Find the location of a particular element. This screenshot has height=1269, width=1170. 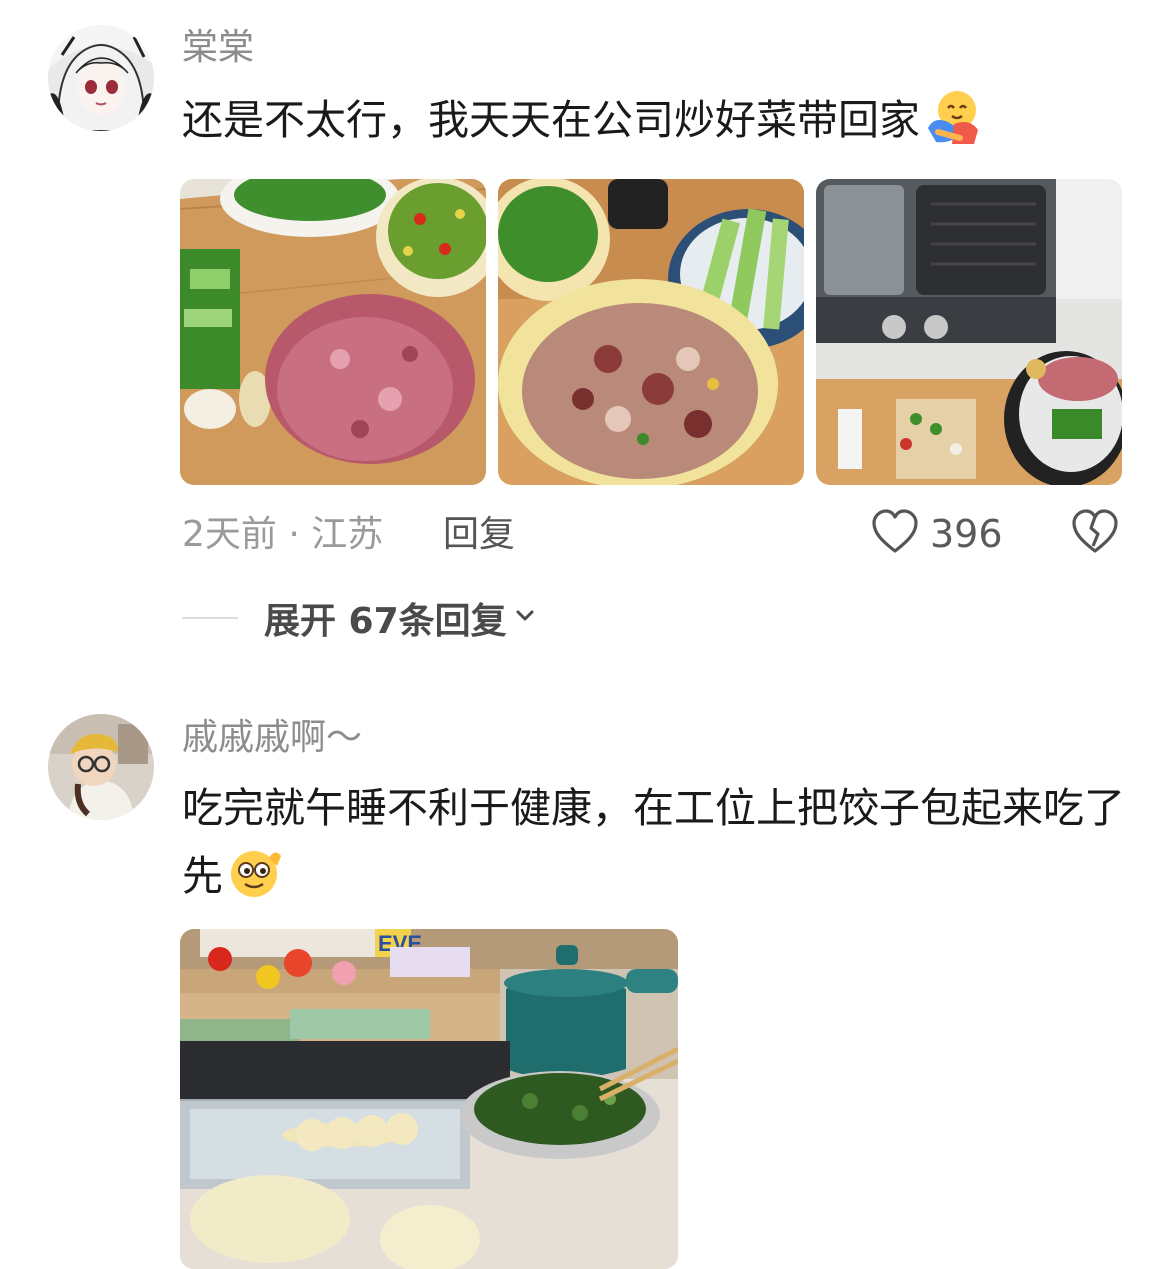

expand-replies-label: 展开 67条回复 is located at coordinates (385, 621).